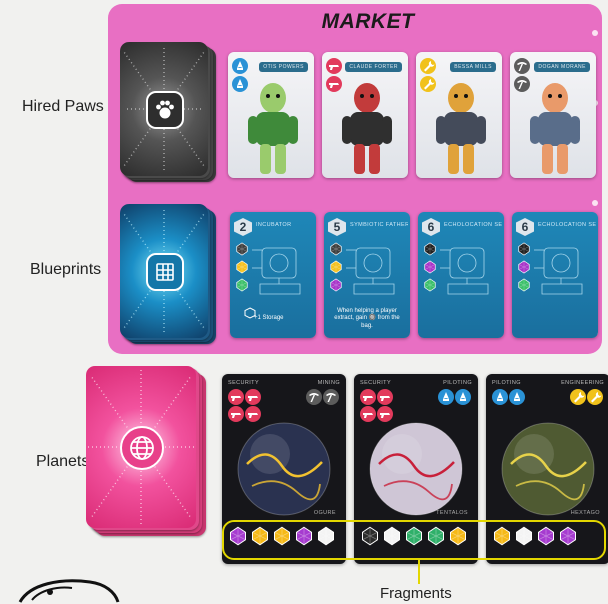  Describe the element at coordinates (337, 227) in the screenshot. I see `blueprint-cost: 5` at that location.